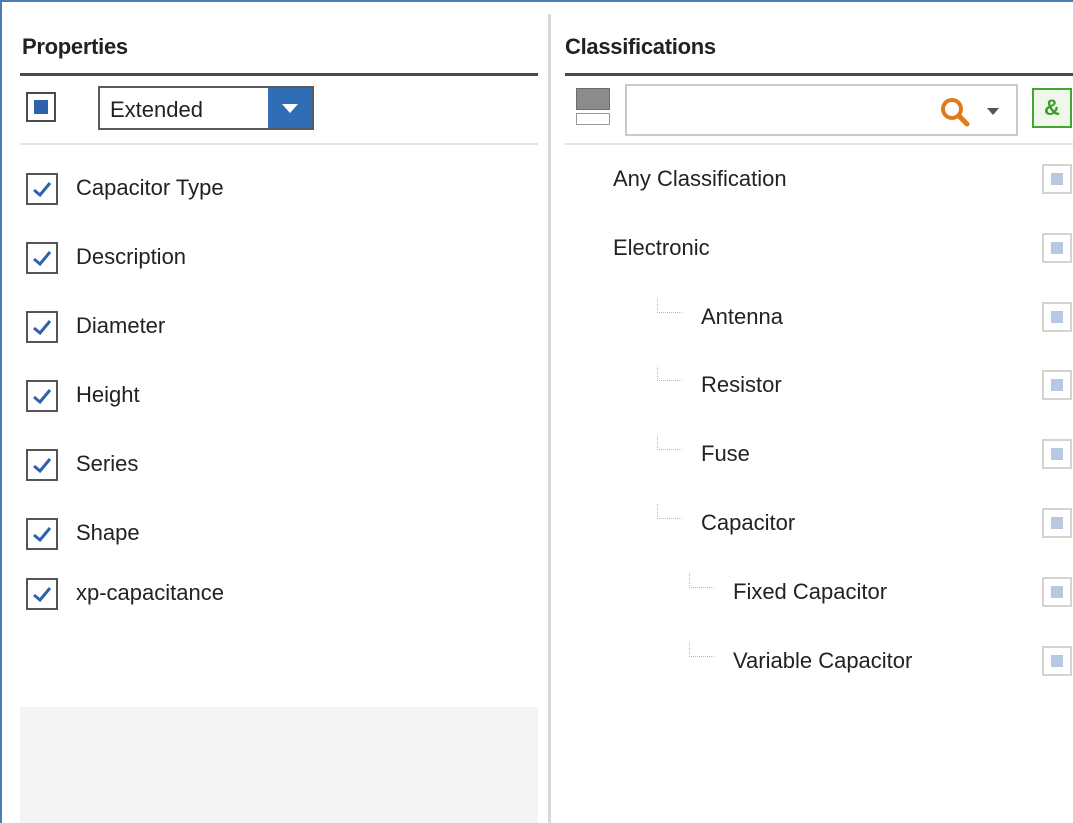  Describe the element at coordinates (819, 180) in the screenshot. I see `classification-tree-item: Any Classification` at that location.